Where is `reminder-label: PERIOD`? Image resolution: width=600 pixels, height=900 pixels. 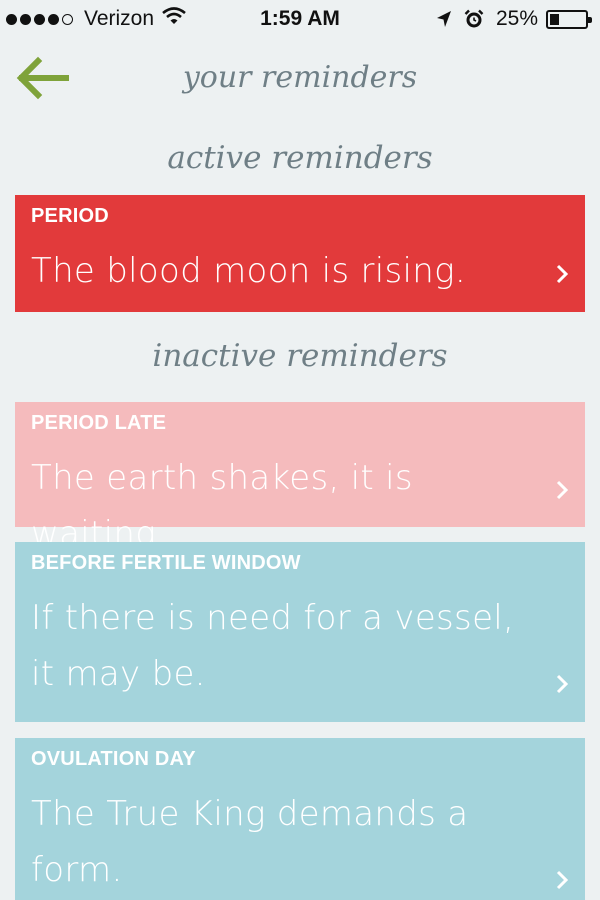
reminder-label: PERIOD is located at coordinates (70, 216).